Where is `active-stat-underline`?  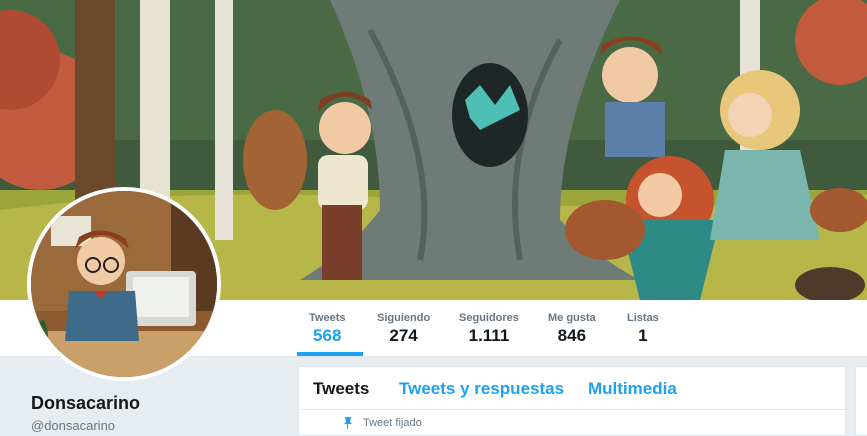
active-stat-underline is located at coordinates (330, 354).